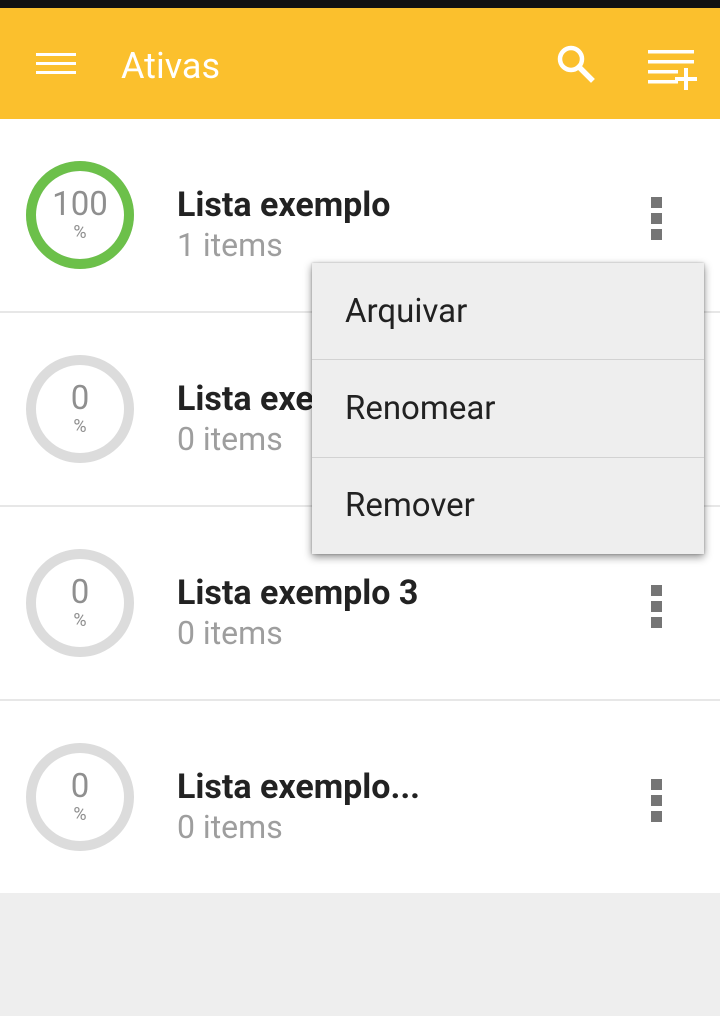  What do you see at coordinates (245, 399) in the screenshot?
I see `list-title: Lista exe` at bounding box center [245, 399].